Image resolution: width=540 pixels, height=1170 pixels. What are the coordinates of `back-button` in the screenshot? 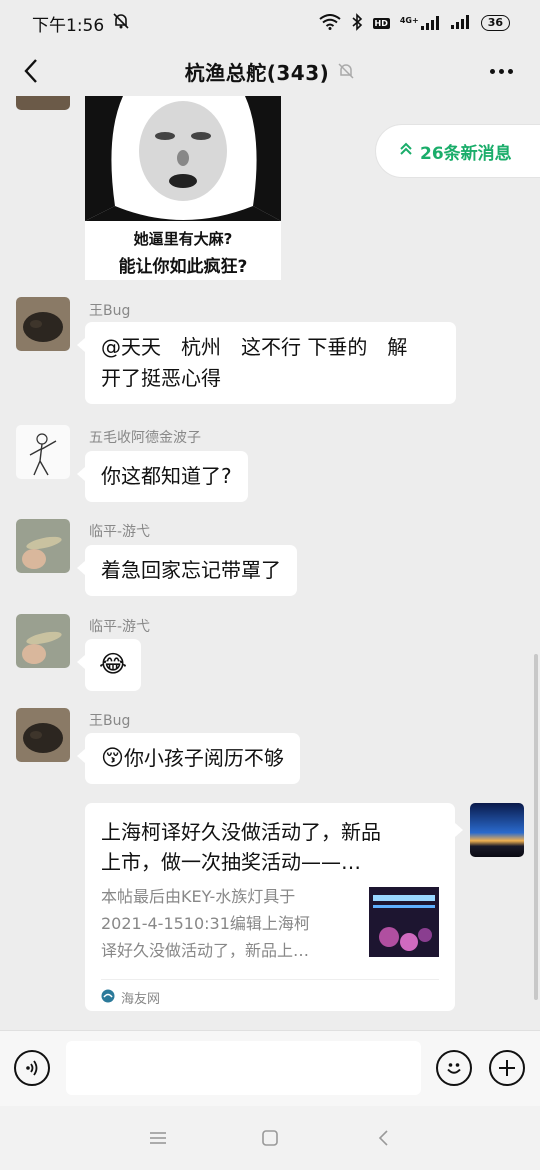 It's located at (31, 71).